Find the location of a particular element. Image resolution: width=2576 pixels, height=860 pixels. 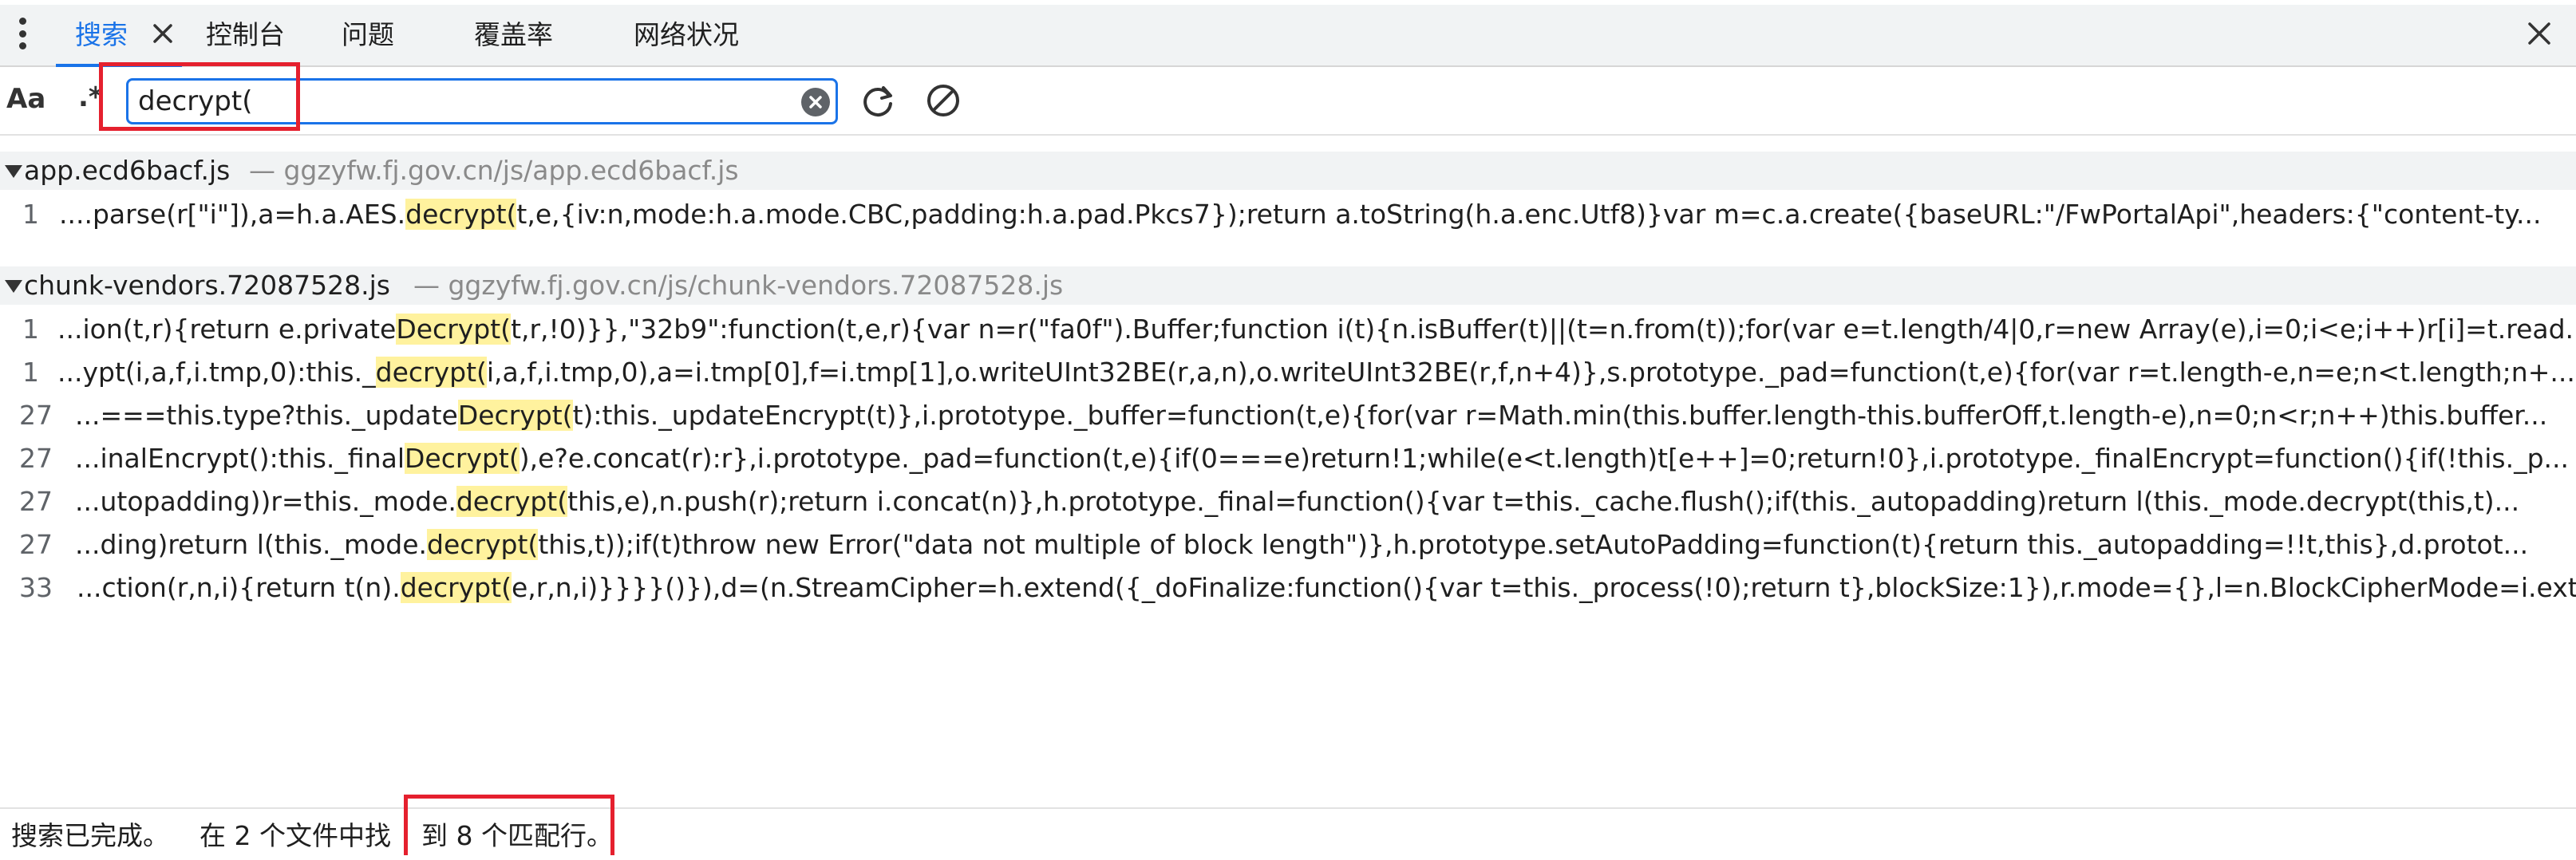

tab-console: 控制台 is located at coordinates (245, 32).